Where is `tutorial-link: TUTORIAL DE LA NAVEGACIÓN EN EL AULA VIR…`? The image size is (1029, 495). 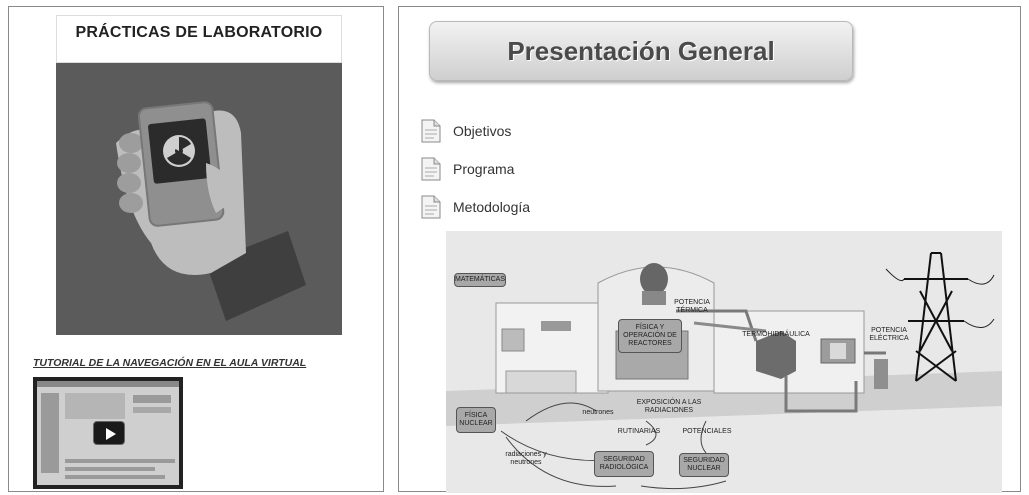 tutorial-link: TUTORIAL DE LA NAVEGACIÓN EN EL AULA VIR… is located at coordinates (169, 363).